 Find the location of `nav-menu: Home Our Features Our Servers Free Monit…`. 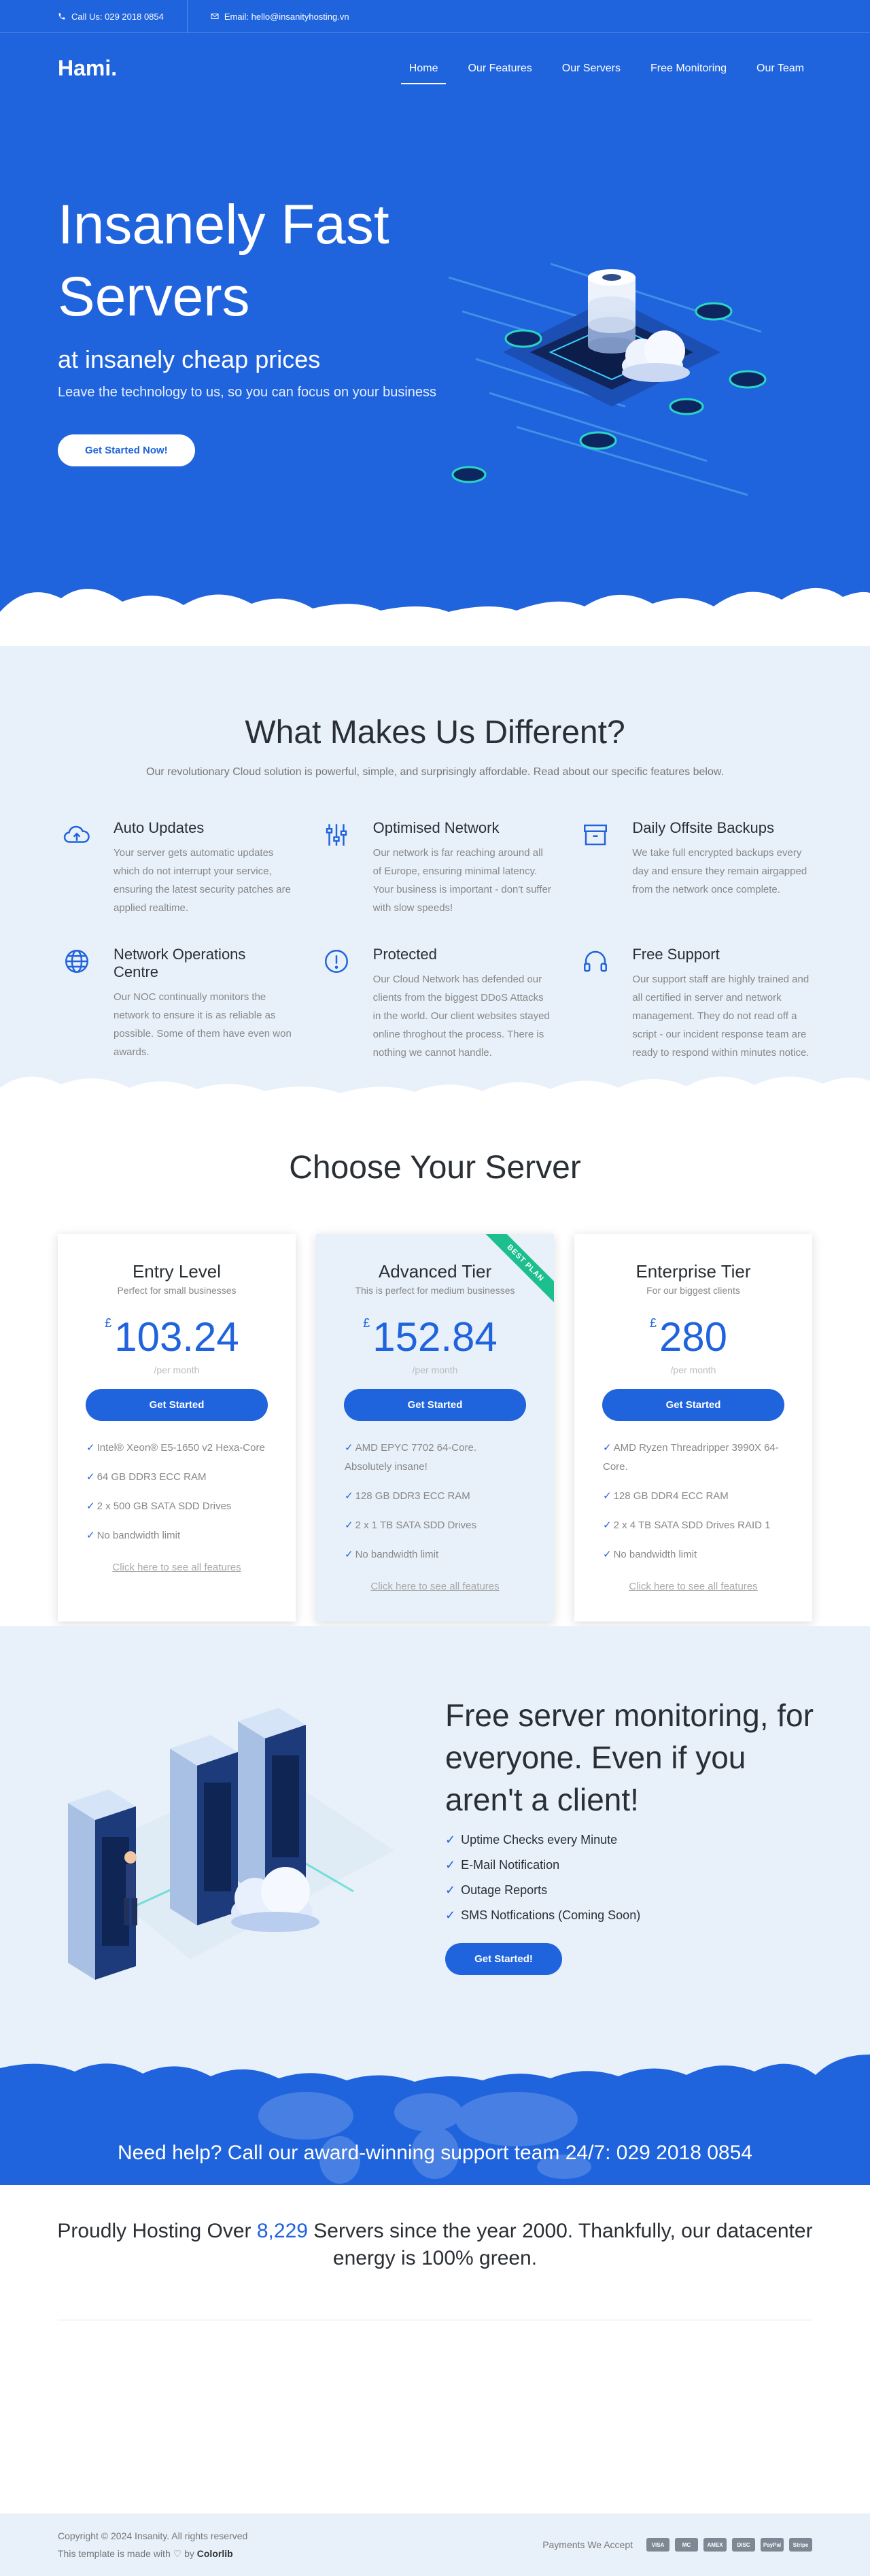

nav-menu: Home Our Features Our Servers Free Monit… is located at coordinates (599, 70).